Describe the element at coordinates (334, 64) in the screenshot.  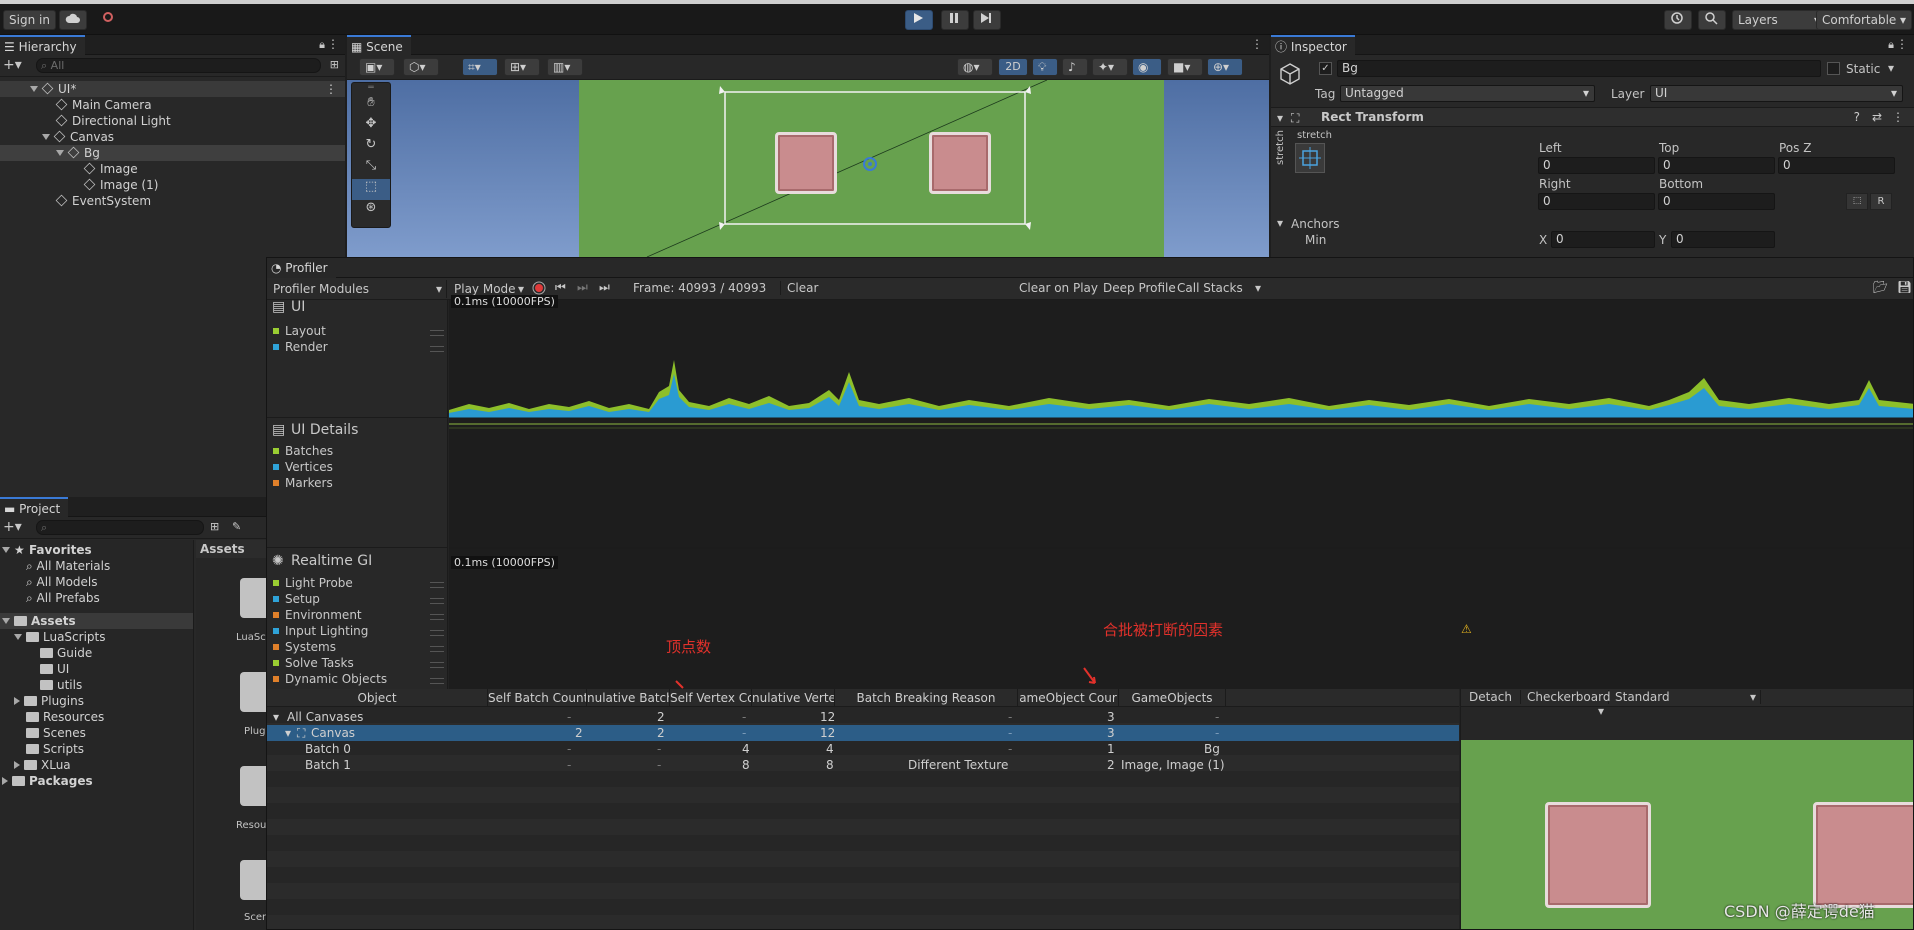
I see `filter-icon: ⊞` at that location.